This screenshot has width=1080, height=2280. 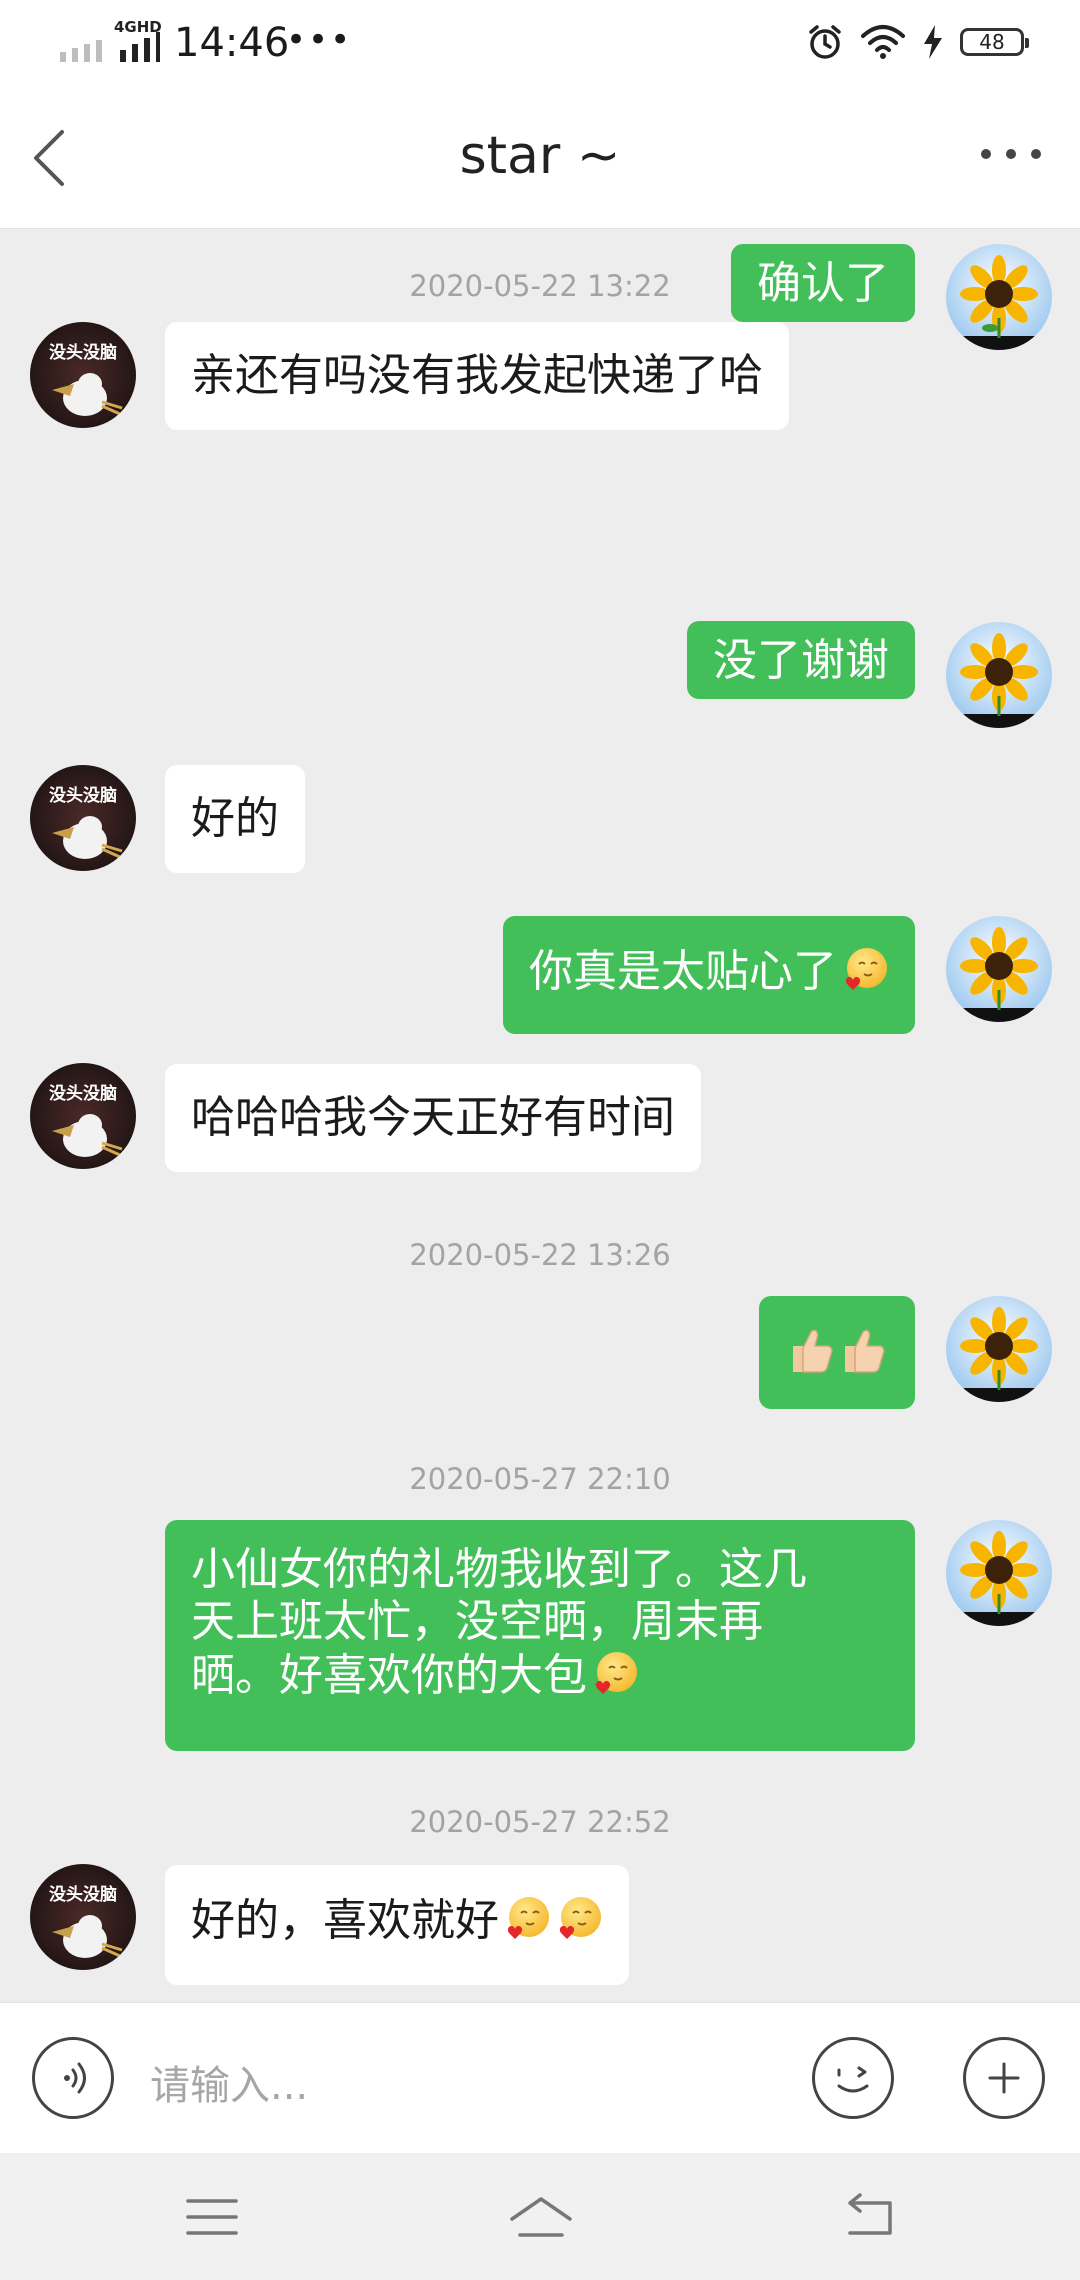 I want to click on status-bar: 4GHD 14:46 ••• 48, so click(x=540, y=45).